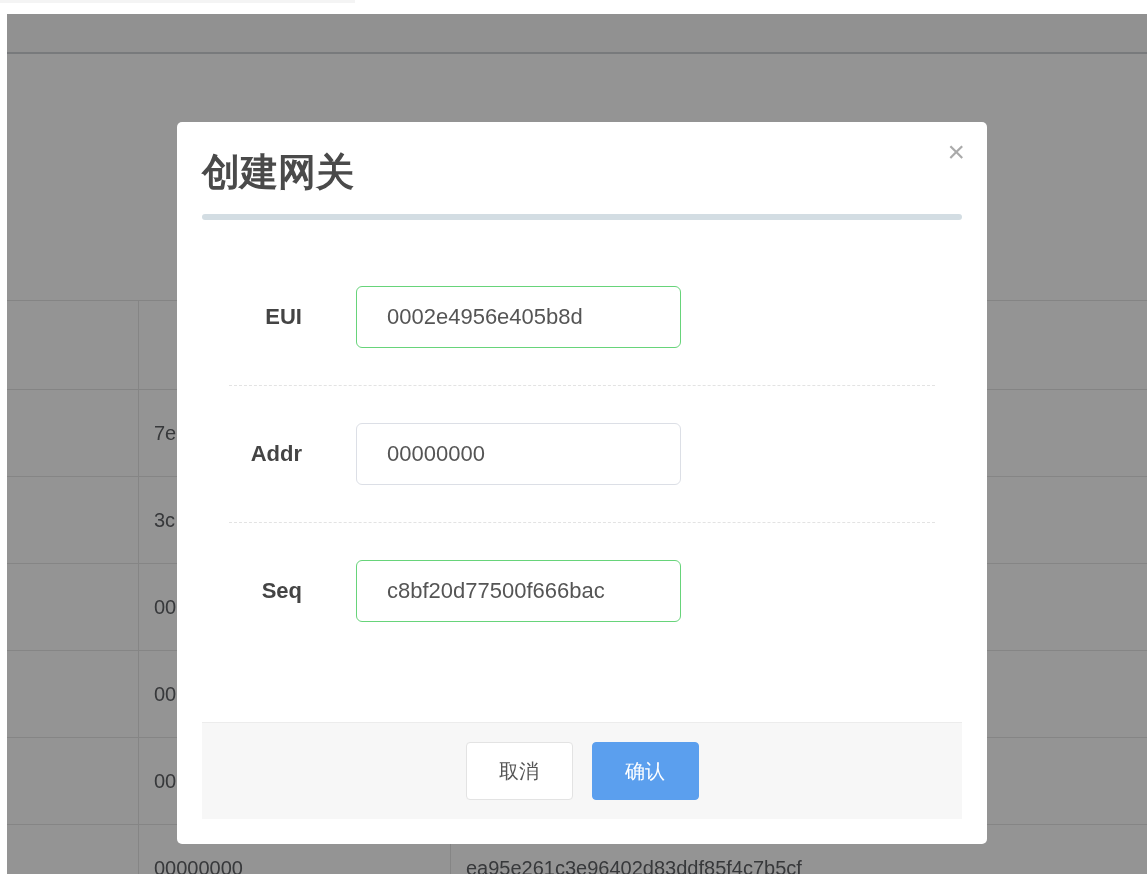 The width and height of the screenshot is (1147, 874). Describe the element at coordinates (283, 317) in the screenshot. I see `field-label: EUI` at that location.